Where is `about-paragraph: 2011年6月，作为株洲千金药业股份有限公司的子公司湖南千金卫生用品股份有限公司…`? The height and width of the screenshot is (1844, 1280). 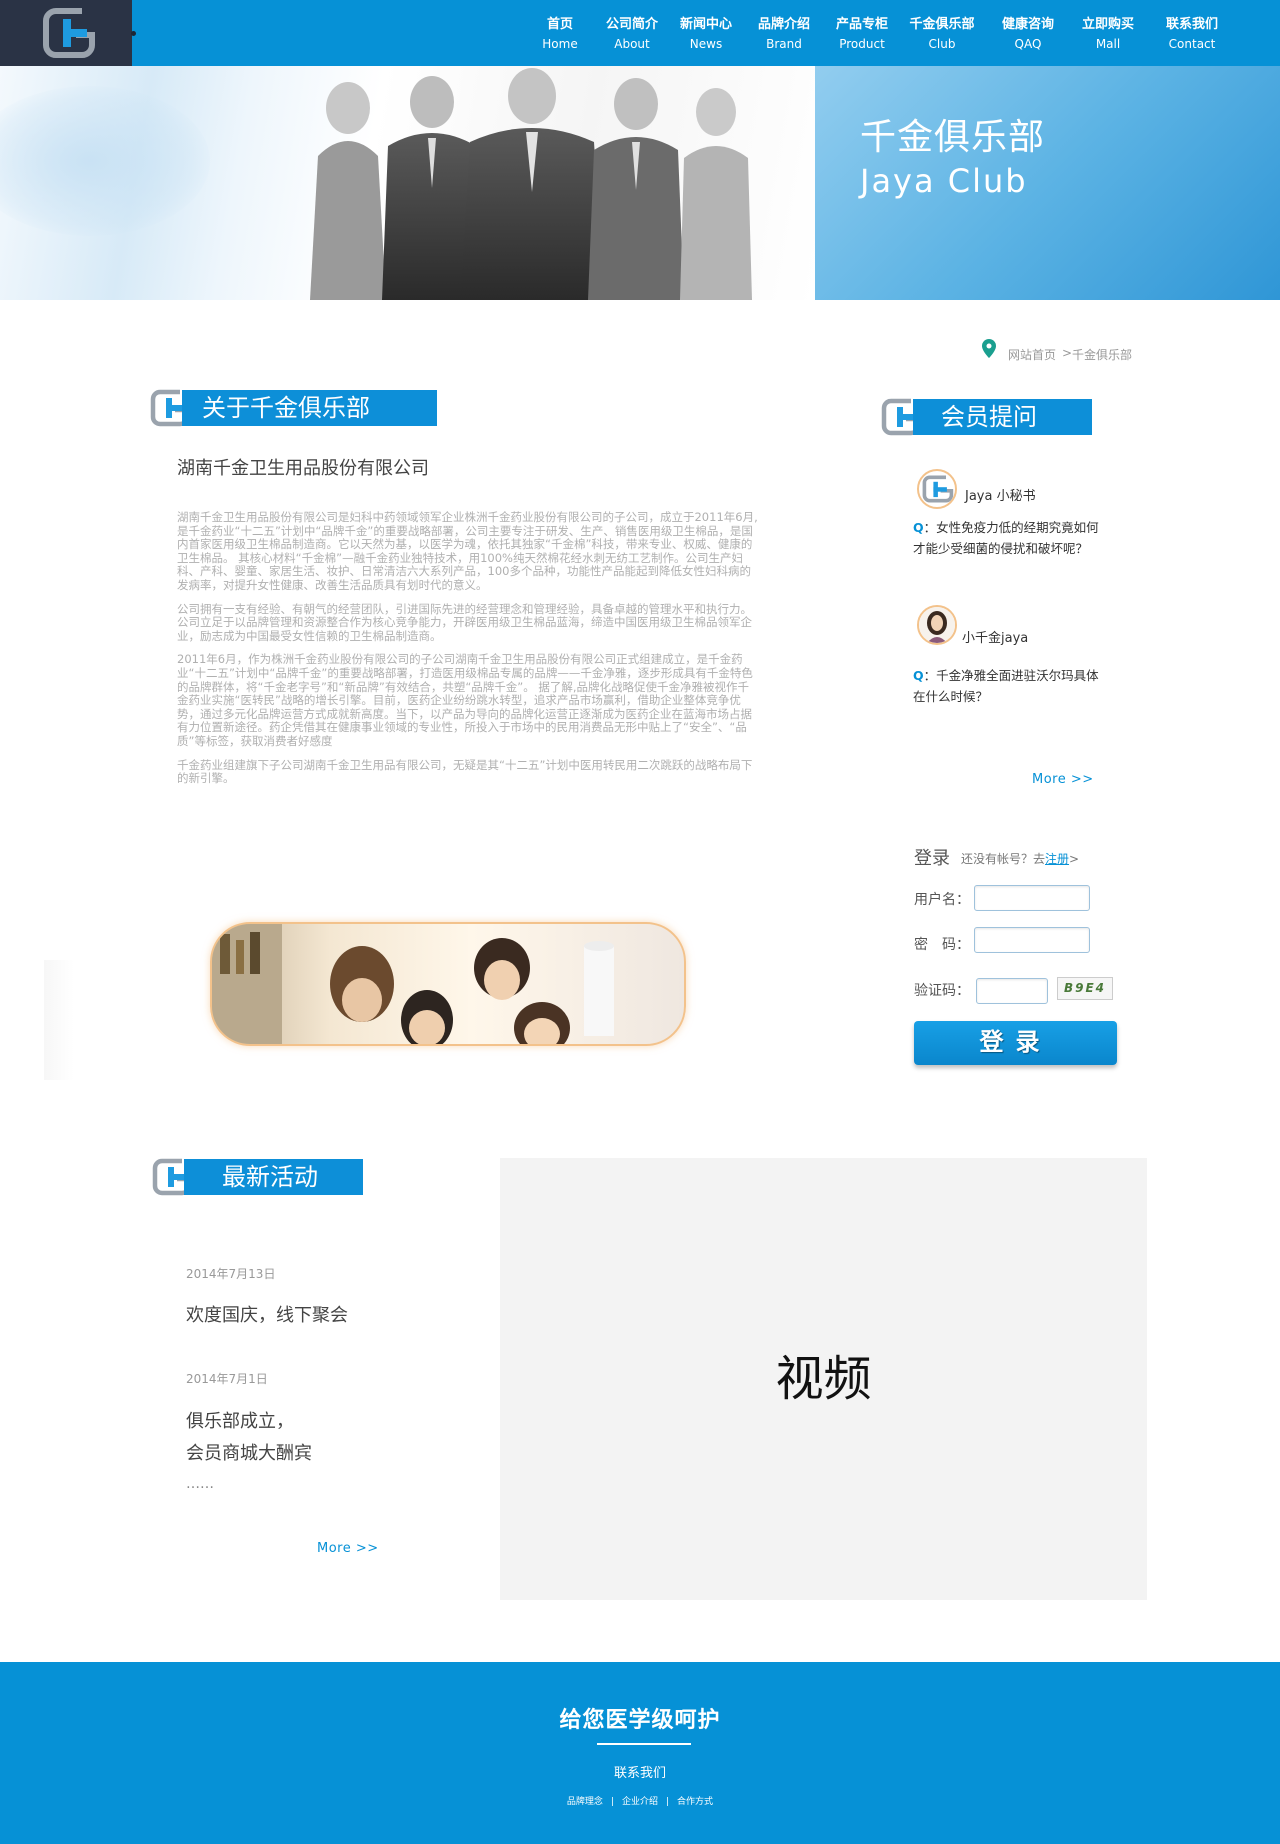 about-paragraph: 2011年6月，作为株洲千金药业股份有限公司的子公司湖南千金卫生用品股份有限公司… is located at coordinates (465, 700).